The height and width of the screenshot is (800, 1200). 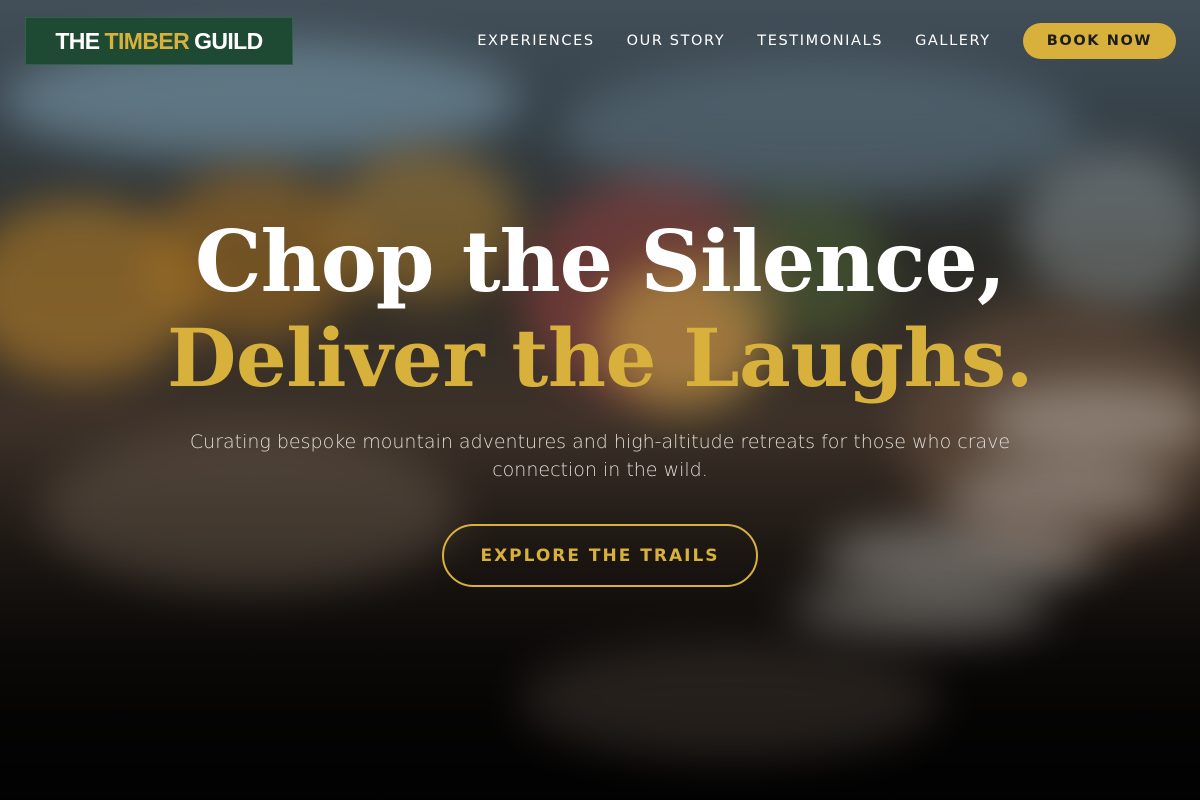 What do you see at coordinates (600, 261) in the screenshot?
I see `headline-line-1: Chop the Silence,` at bounding box center [600, 261].